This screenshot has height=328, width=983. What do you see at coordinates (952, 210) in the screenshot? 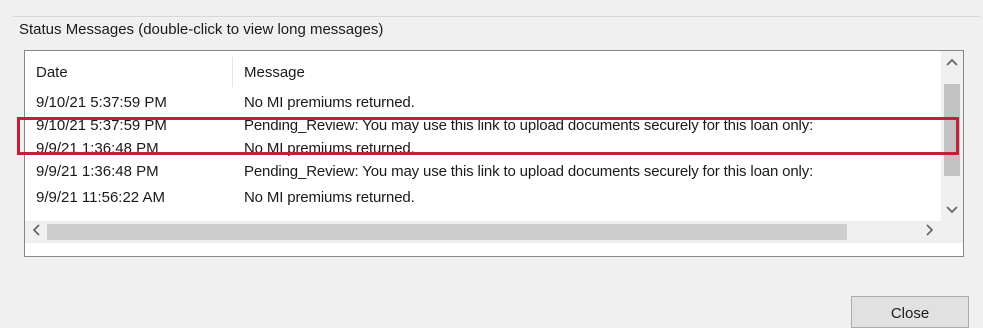
I see `chevron-down-icon` at bounding box center [952, 210].